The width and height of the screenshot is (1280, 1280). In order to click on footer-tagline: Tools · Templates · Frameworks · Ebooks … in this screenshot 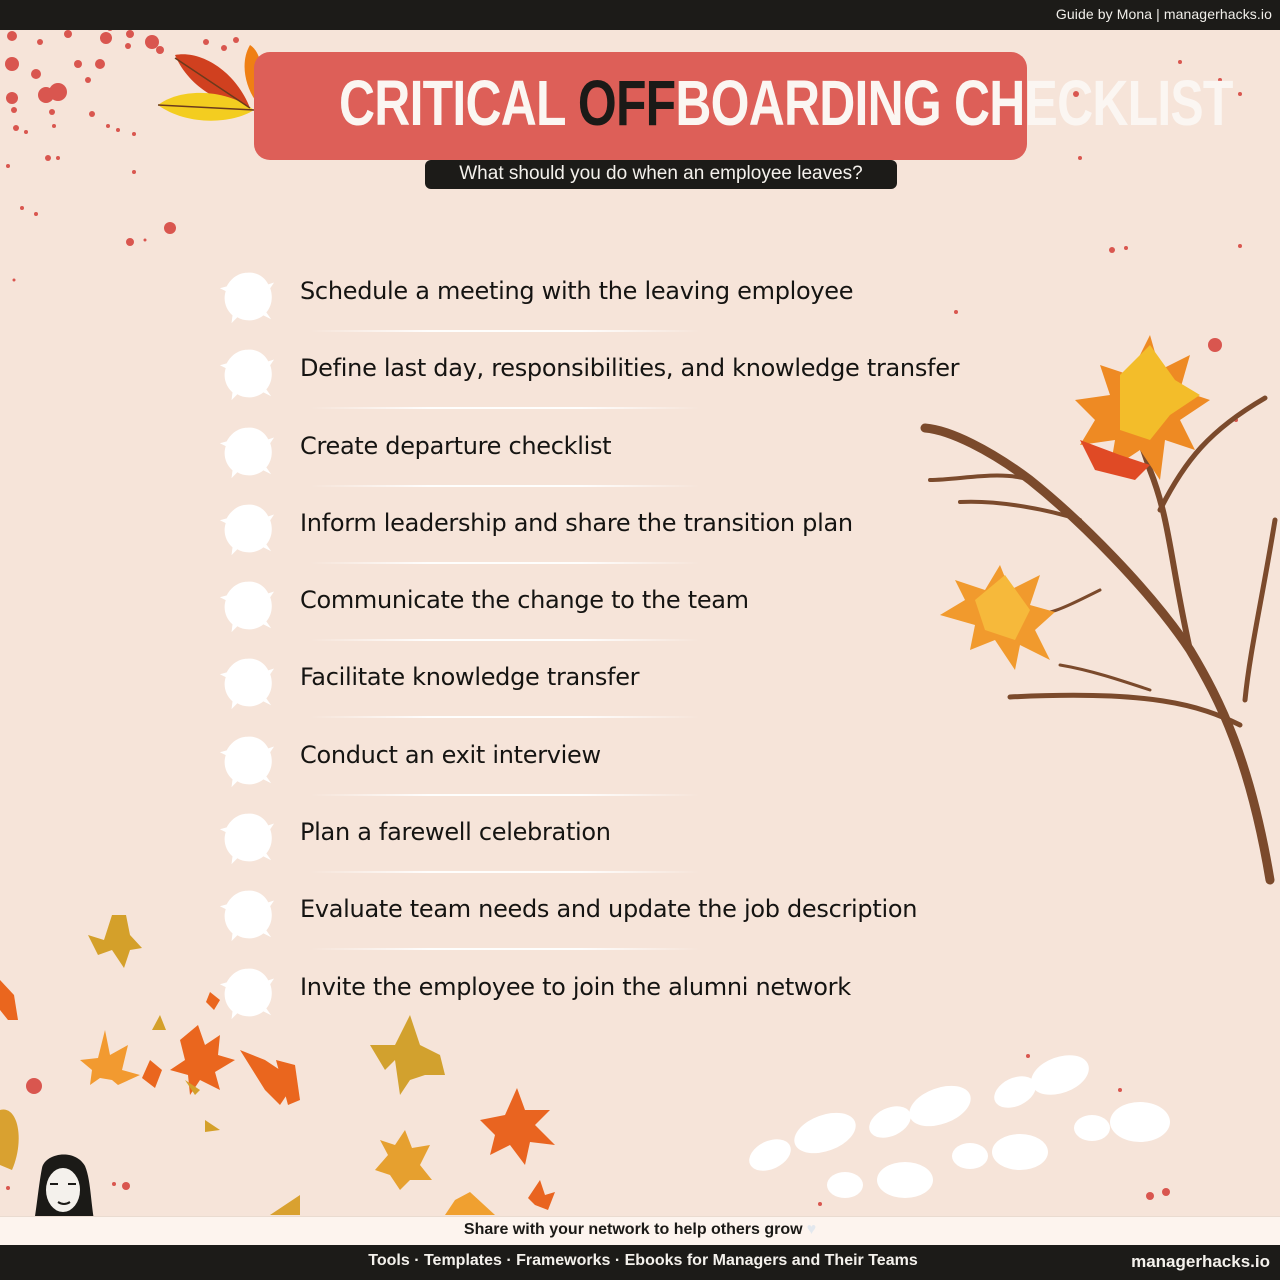, I will do `click(643, 1260)`.